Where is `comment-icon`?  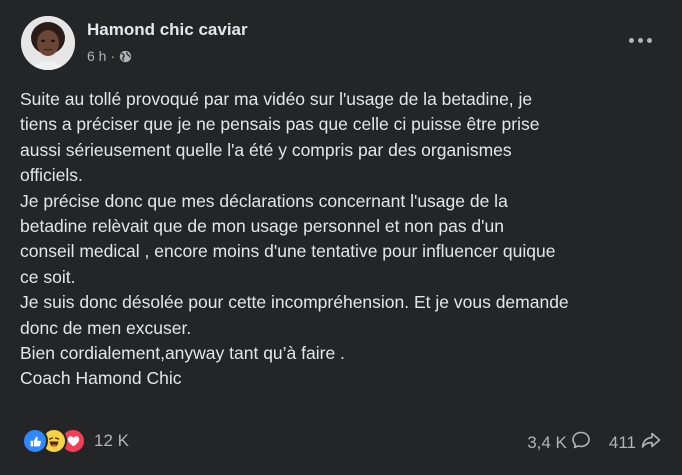
comment-icon is located at coordinates (581, 442).